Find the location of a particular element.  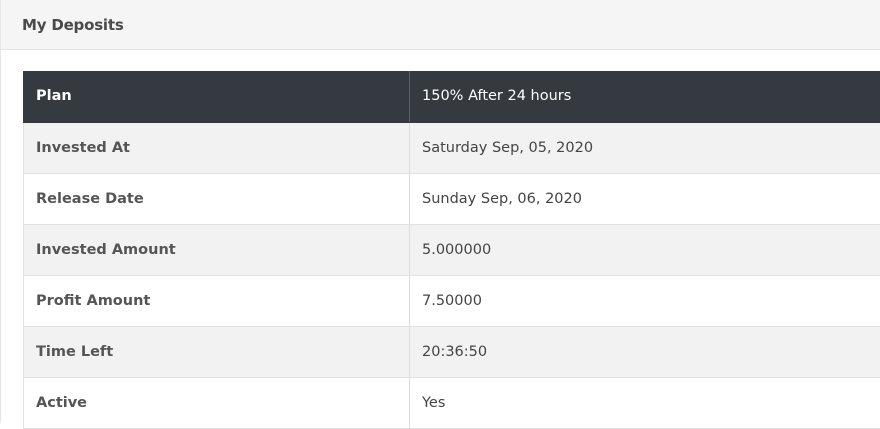

row-label: Release Date is located at coordinates (217, 198).